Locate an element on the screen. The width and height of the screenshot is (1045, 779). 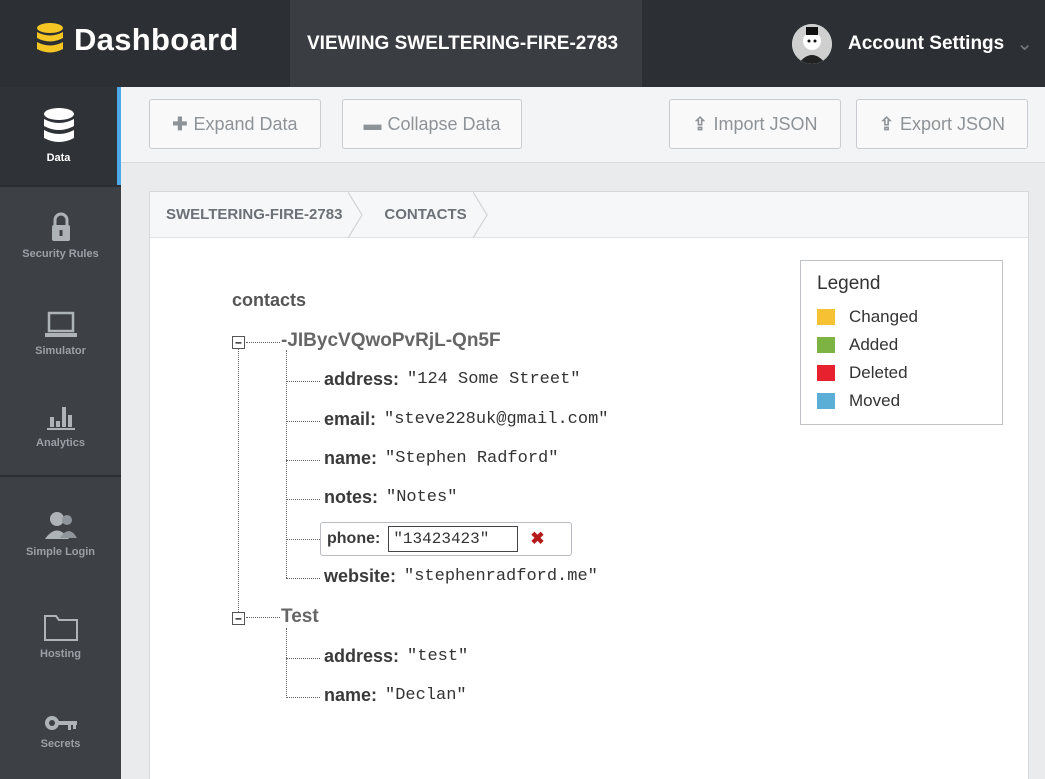
sidebar-item-simulator: Simulator is located at coordinates (60, 334).